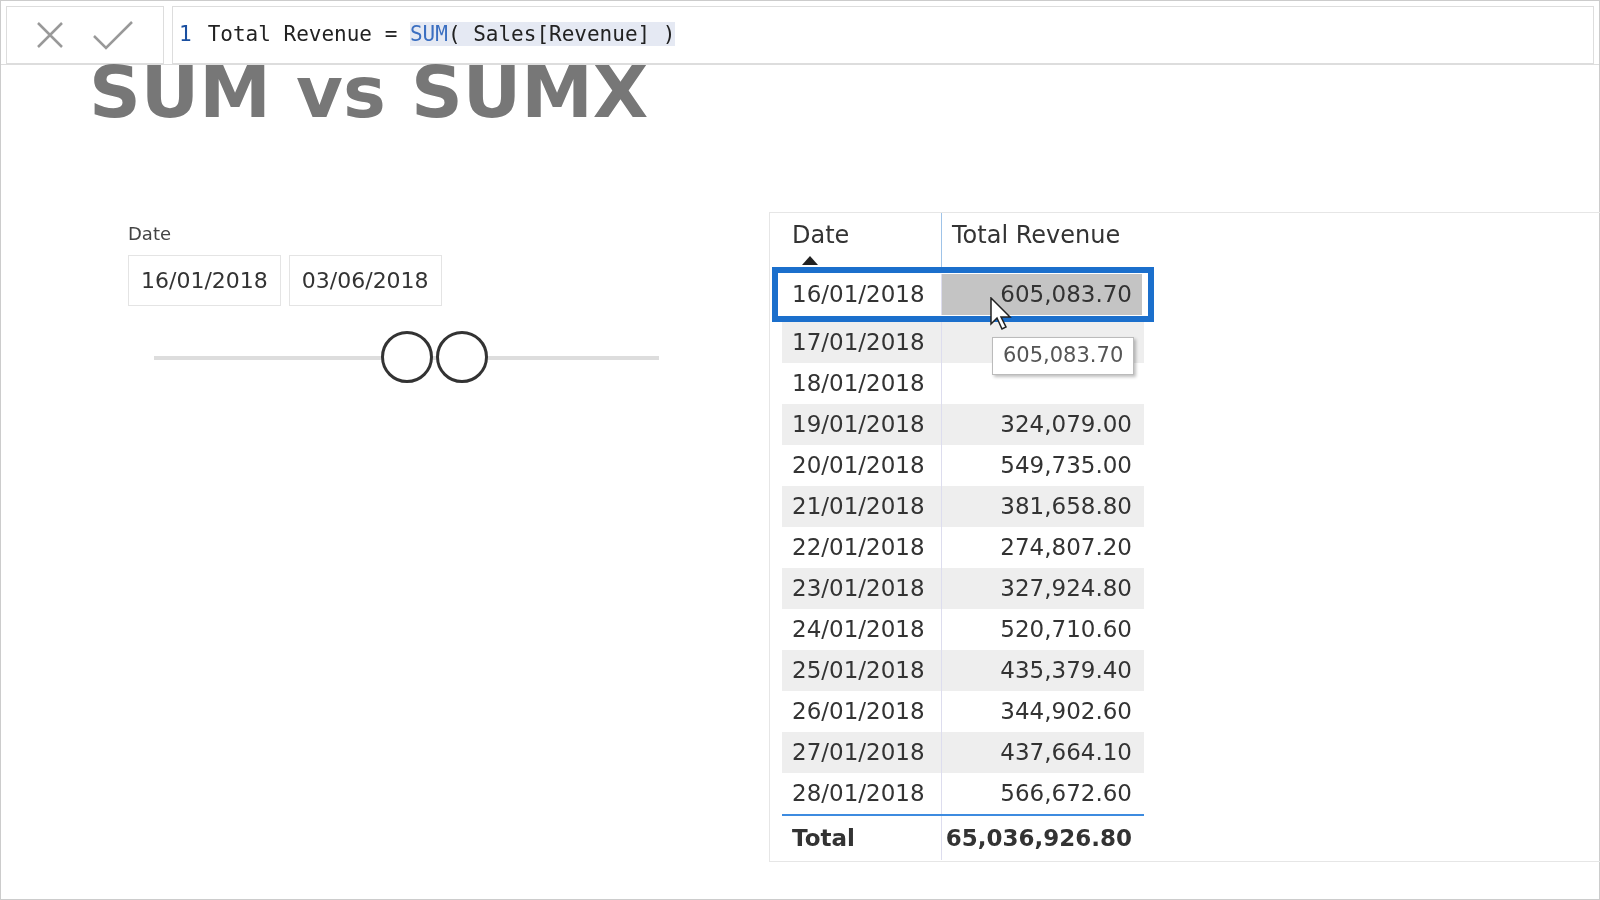 The image size is (1600, 900). Describe the element at coordinates (862, 507) in the screenshot. I see `table-cell: 21/01/2018` at that location.